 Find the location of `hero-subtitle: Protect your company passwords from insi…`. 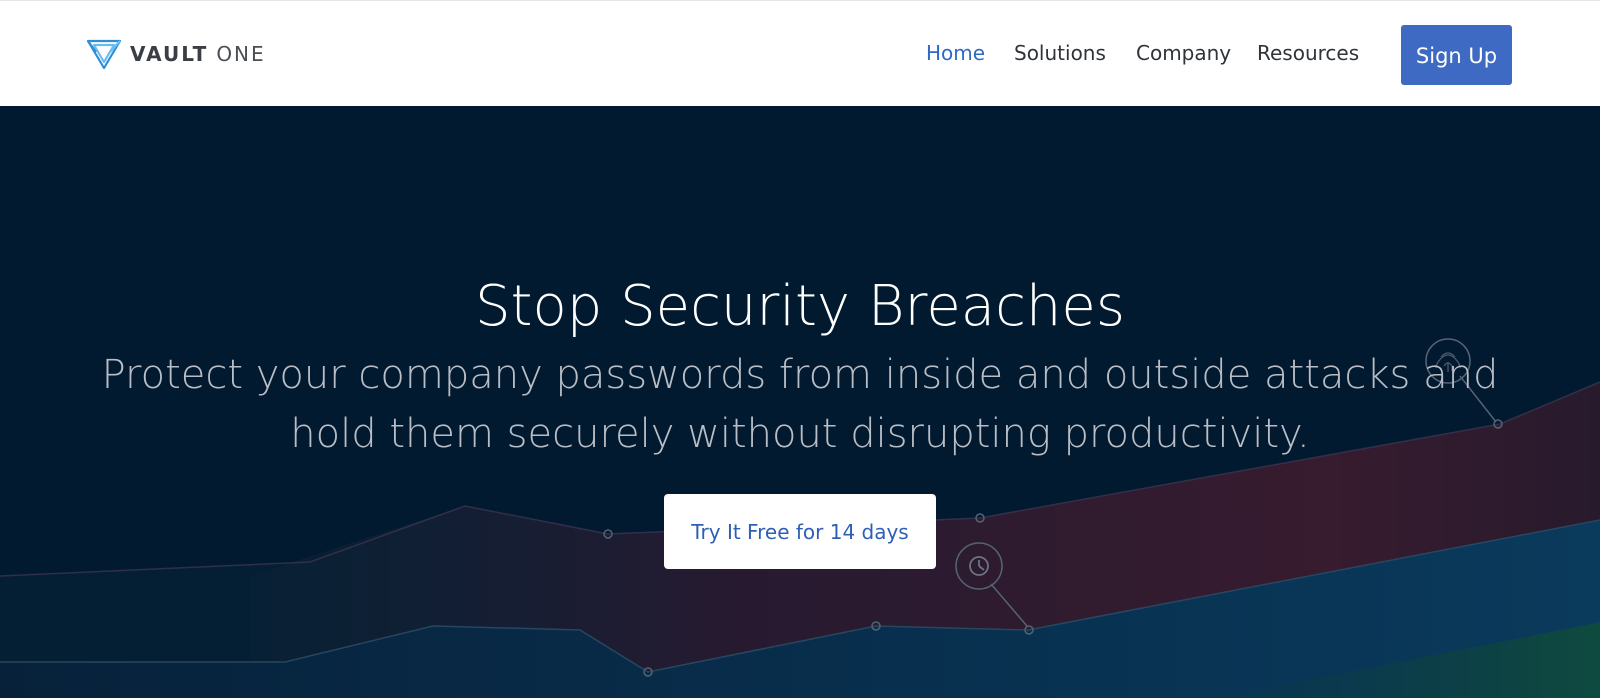

hero-subtitle: Protect your company passwords from insi… is located at coordinates (800, 404).